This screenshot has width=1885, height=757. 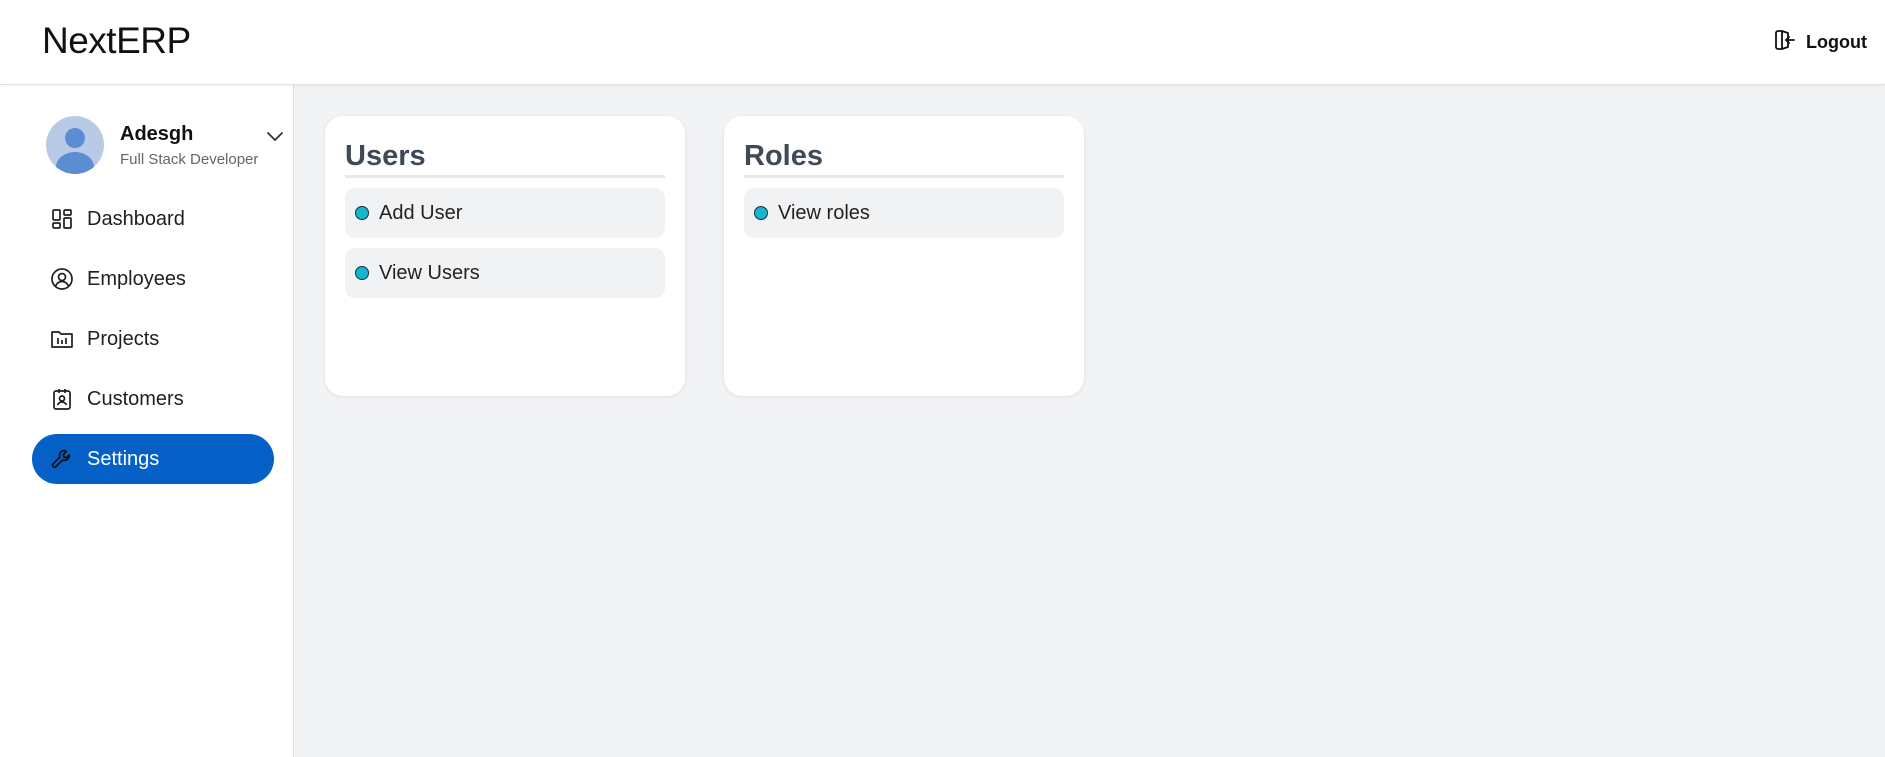 What do you see at coordinates (116, 41) in the screenshot?
I see `brand-logo: NextERP` at bounding box center [116, 41].